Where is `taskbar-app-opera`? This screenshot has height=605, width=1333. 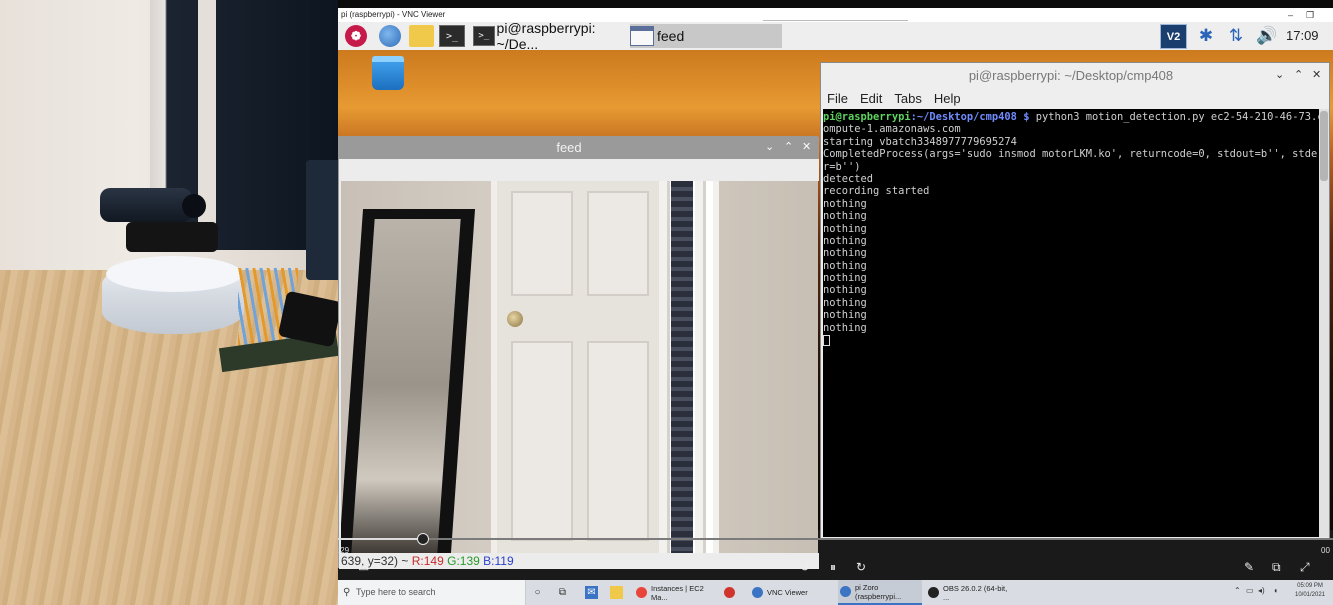
taskbar-app-opera is located at coordinates (734, 592).